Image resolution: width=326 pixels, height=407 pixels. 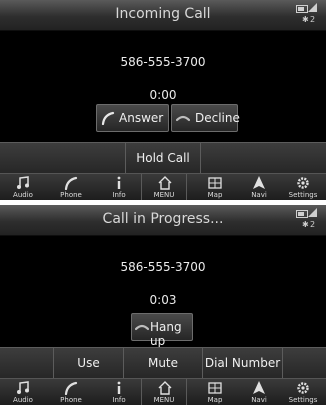 I want to click on hold-call-button: Hold Call, so click(x=163, y=158).